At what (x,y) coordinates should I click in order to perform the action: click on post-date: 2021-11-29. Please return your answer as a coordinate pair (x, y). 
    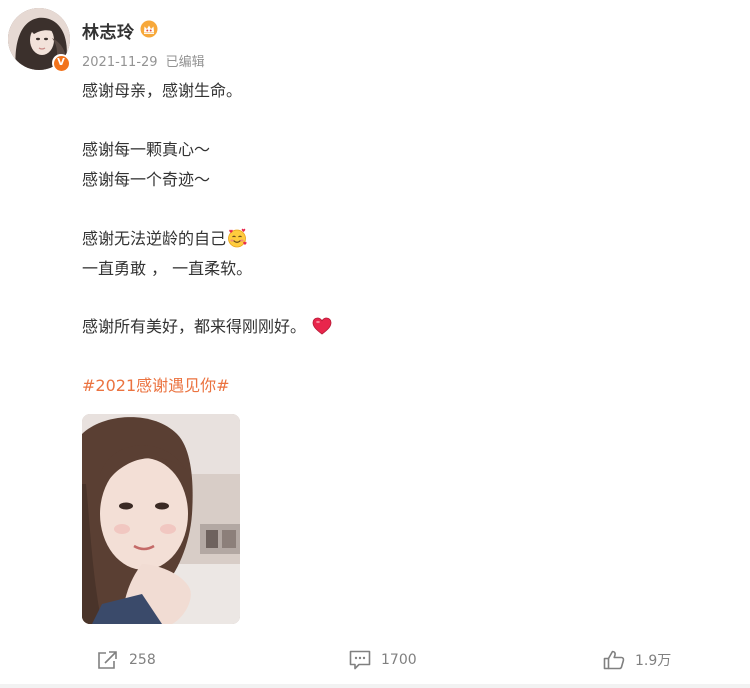
    Looking at the image, I should click on (120, 62).